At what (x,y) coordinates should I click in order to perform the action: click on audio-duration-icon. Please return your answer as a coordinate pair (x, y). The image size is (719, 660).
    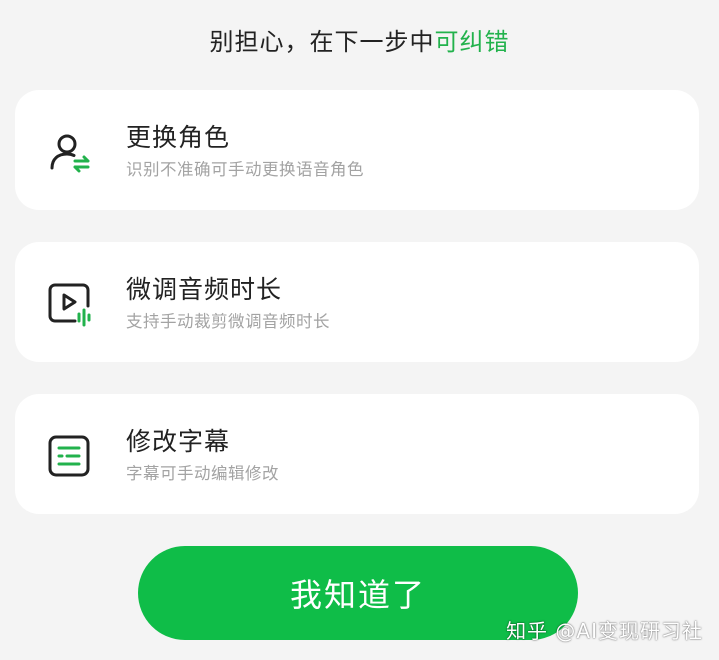
    Looking at the image, I should click on (69, 305).